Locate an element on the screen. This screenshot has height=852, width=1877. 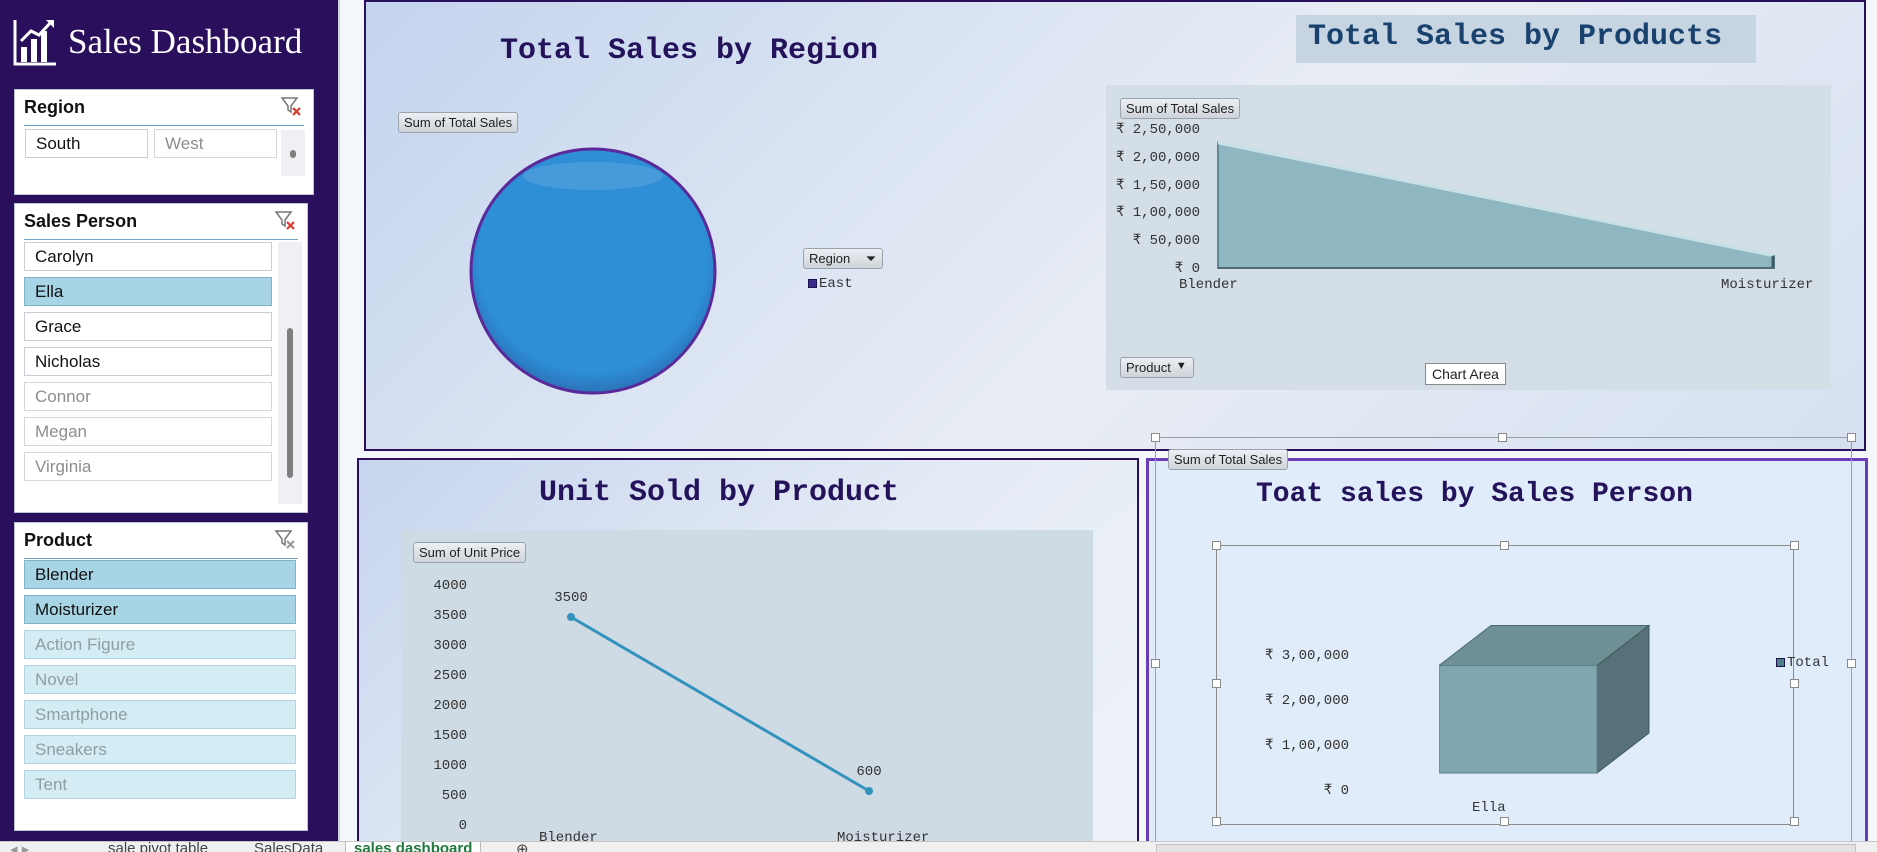
product-slicer-header: Product is located at coordinates (161, 541).